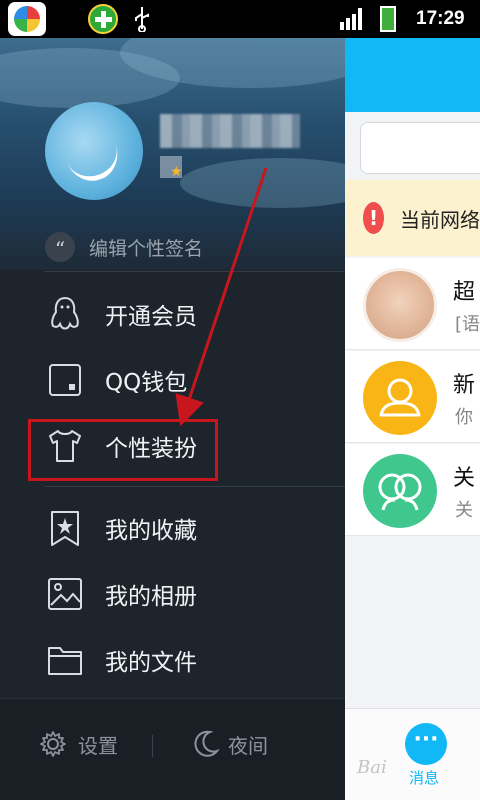 The image size is (480, 800). What do you see at coordinates (440, 18) in the screenshot?
I see `status-time: 17:29` at bounding box center [440, 18].